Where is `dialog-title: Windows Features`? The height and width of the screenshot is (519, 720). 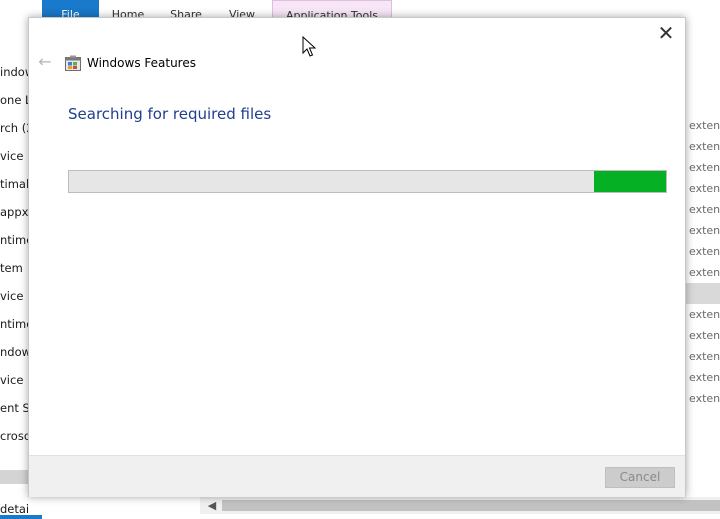
dialog-title: Windows Features is located at coordinates (141, 63).